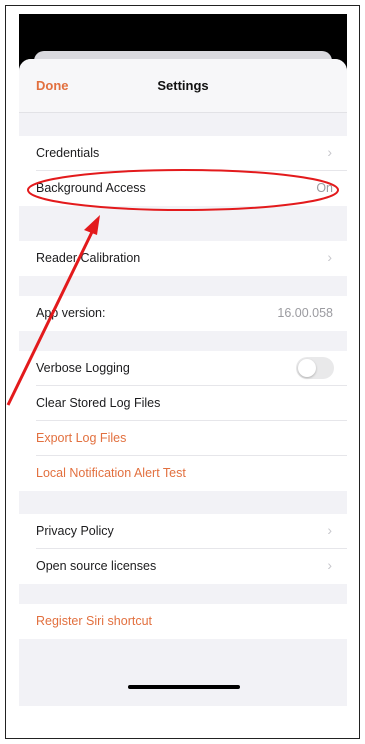 This screenshot has width=365, height=744. I want to click on clear-logs-label: Clear Stored Log Files, so click(98, 403).